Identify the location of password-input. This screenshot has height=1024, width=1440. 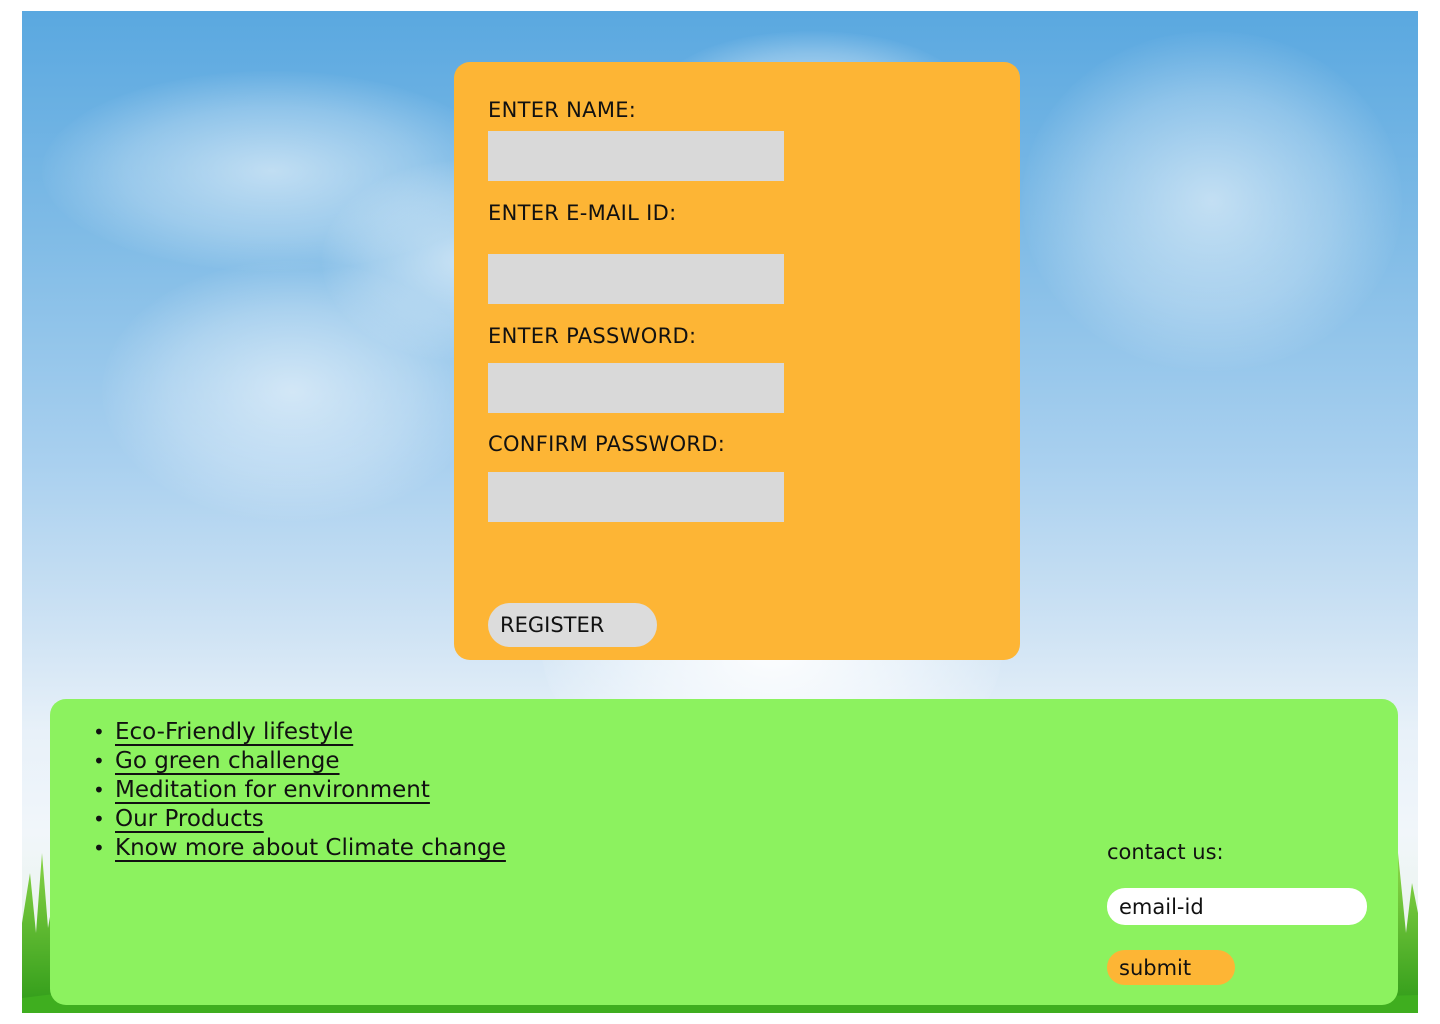
(636, 388).